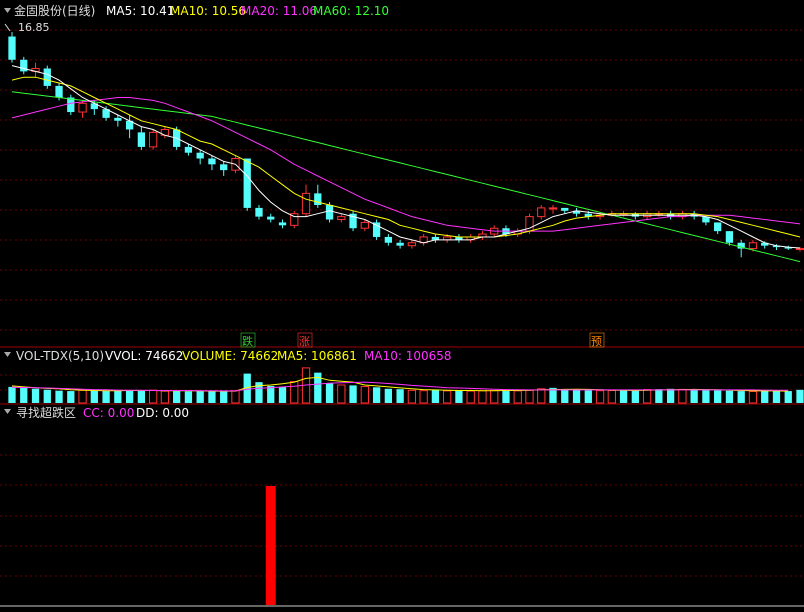  I want to click on dd-label: DD: 0.00, so click(162, 413).